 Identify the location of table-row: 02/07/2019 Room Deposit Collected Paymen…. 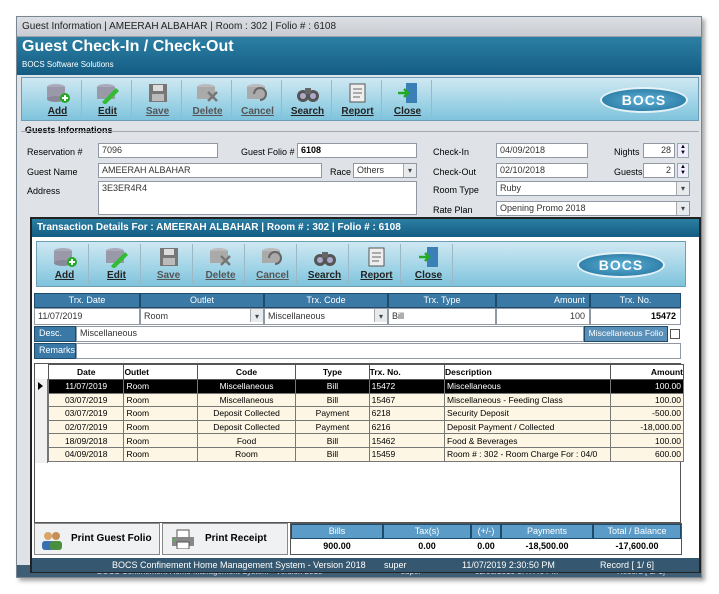
(366, 427).